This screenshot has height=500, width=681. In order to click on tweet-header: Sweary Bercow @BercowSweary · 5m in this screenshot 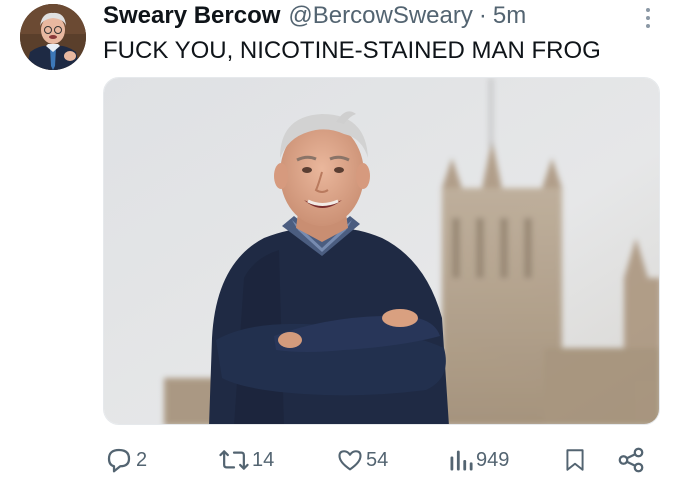, I will do `click(314, 16)`.